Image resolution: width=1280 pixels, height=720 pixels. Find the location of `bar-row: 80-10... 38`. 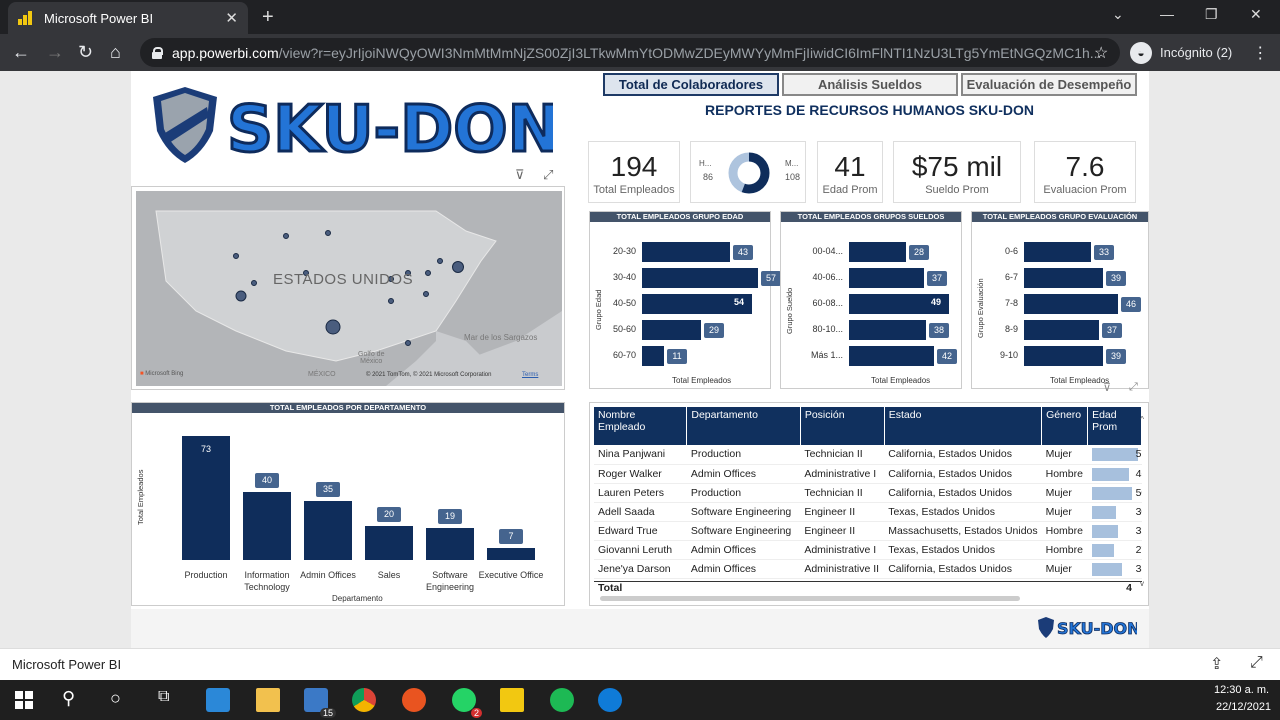

bar-row: 80-10... 38 is located at coordinates (879, 330).